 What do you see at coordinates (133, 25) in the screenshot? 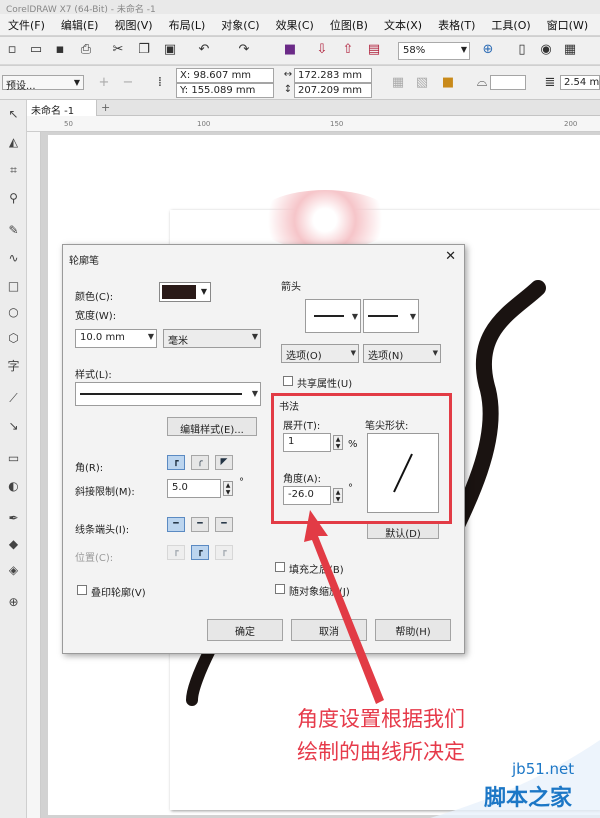
I see `menu-view: 视图(V)` at bounding box center [133, 25].